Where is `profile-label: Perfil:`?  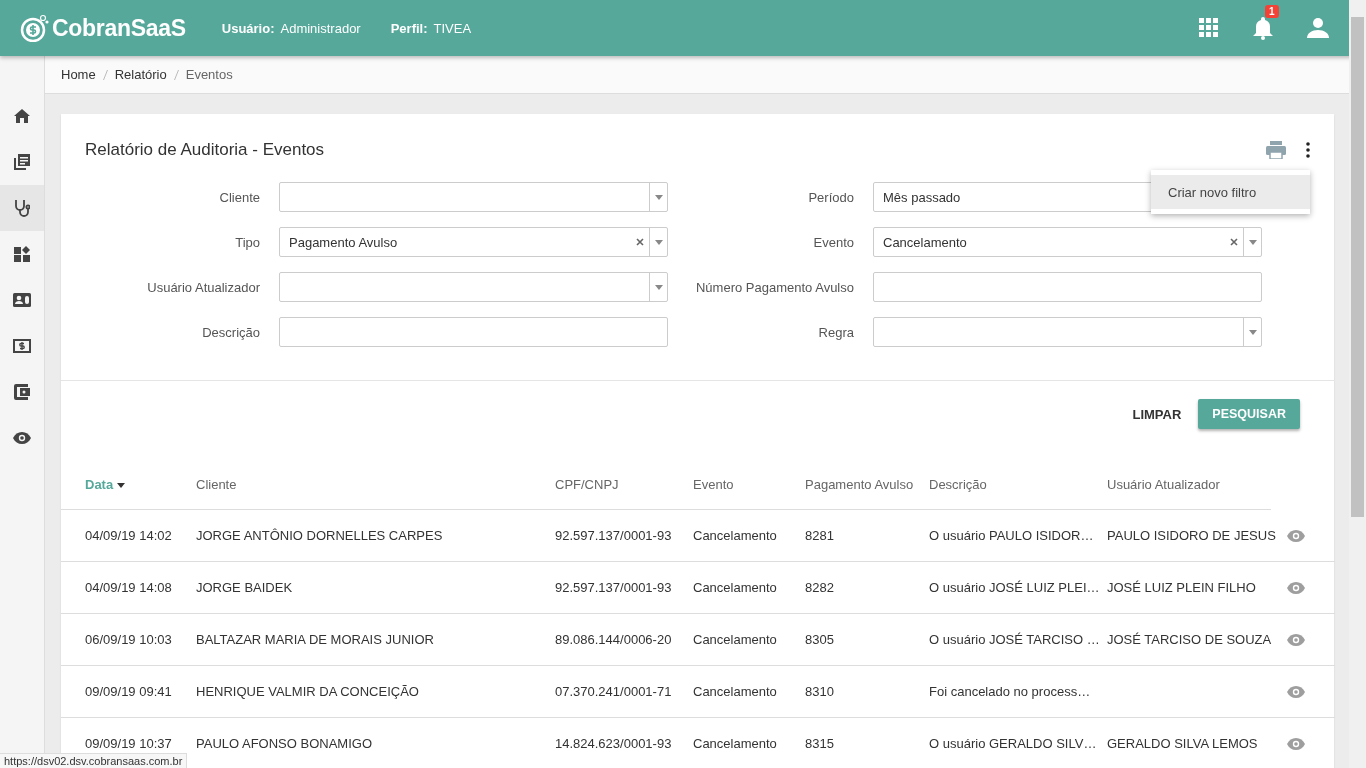
profile-label: Perfil: is located at coordinates (409, 28).